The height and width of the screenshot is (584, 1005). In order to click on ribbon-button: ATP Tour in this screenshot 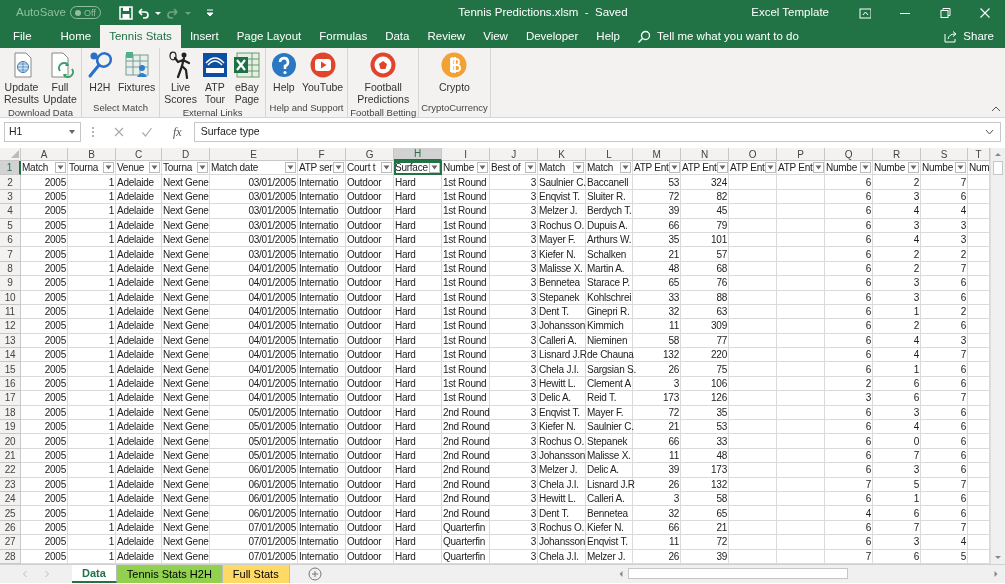, I will do `click(214, 78)`.